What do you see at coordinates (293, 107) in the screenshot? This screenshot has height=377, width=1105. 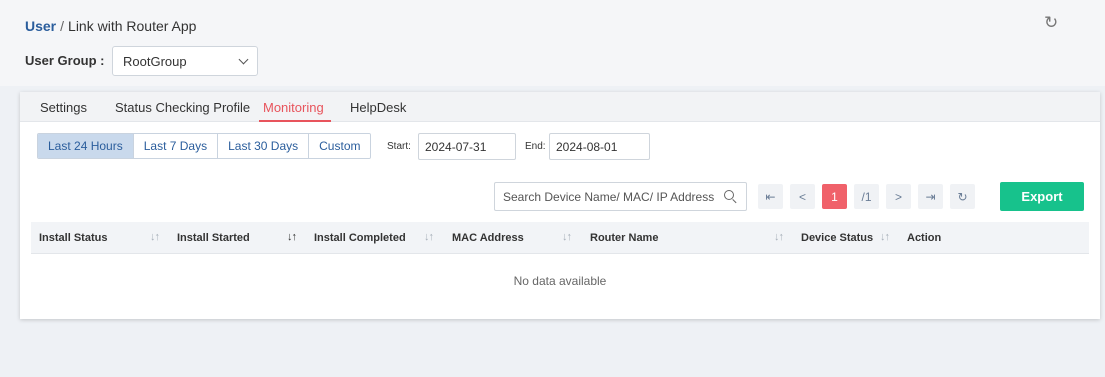 I see `tab-monitoring: Monitoring` at bounding box center [293, 107].